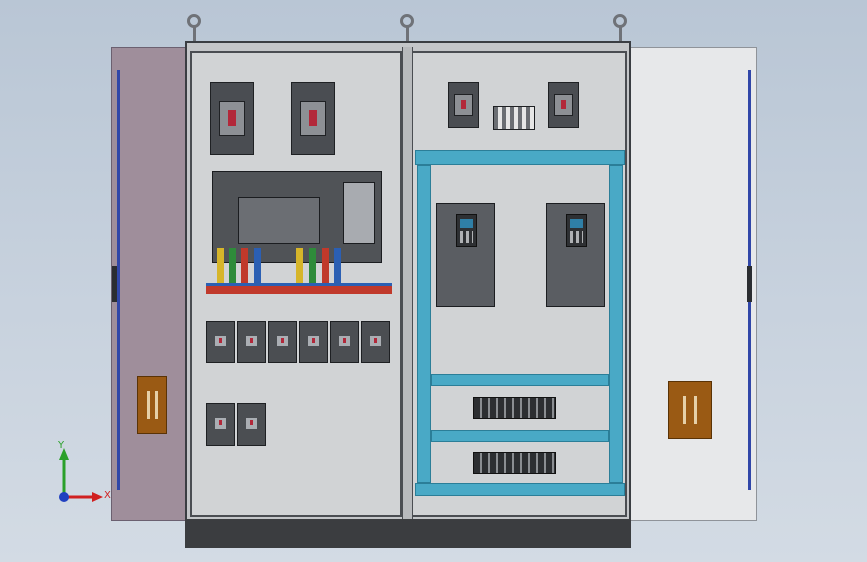  What do you see at coordinates (359, 213) in the screenshot?
I see `transfer-switch-control` at bounding box center [359, 213].